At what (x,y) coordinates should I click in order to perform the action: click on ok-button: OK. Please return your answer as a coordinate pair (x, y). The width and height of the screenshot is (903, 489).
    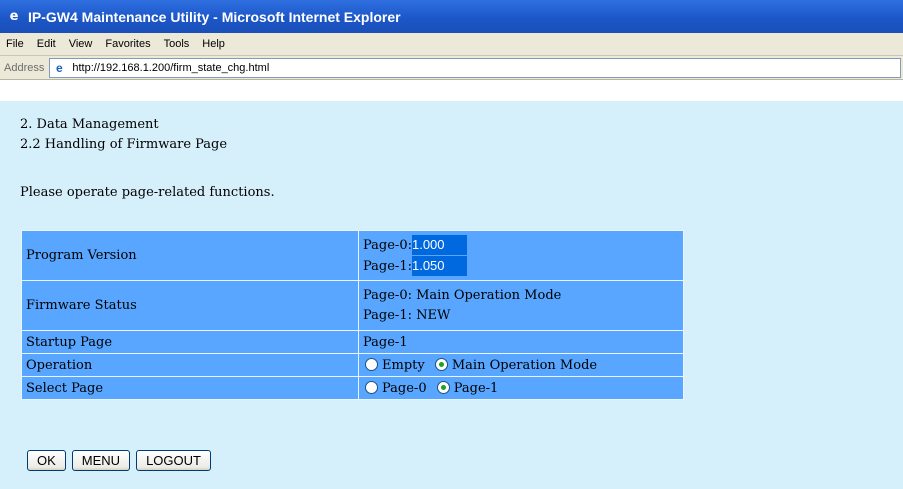
    Looking at the image, I should click on (46, 460).